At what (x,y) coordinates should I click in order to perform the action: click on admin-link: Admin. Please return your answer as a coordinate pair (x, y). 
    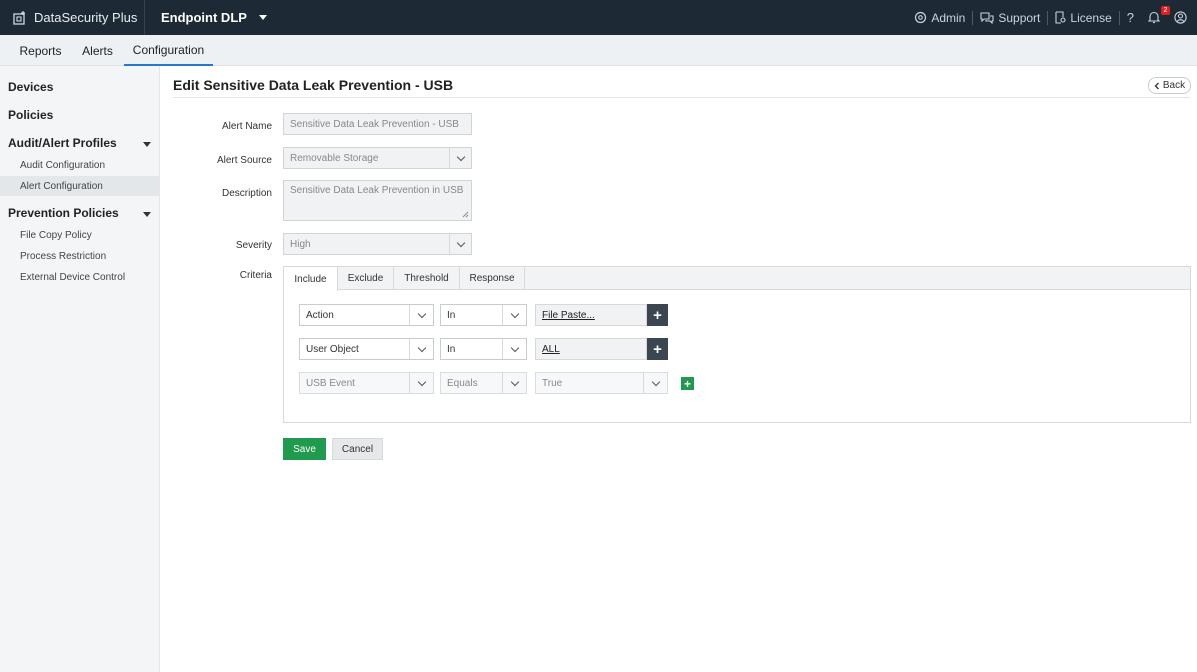
    Looking at the image, I should click on (939, 18).